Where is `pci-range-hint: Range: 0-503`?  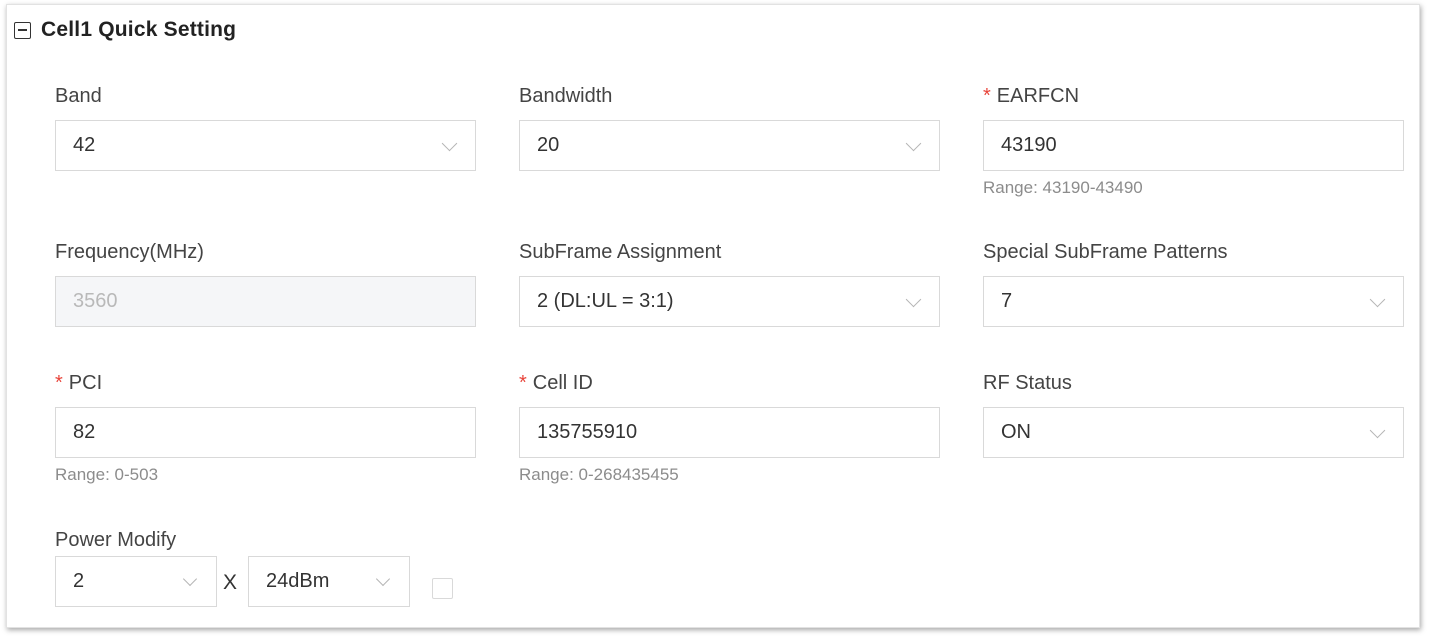
pci-range-hint: Range: 0-503 is located at coordinates (107, 474).